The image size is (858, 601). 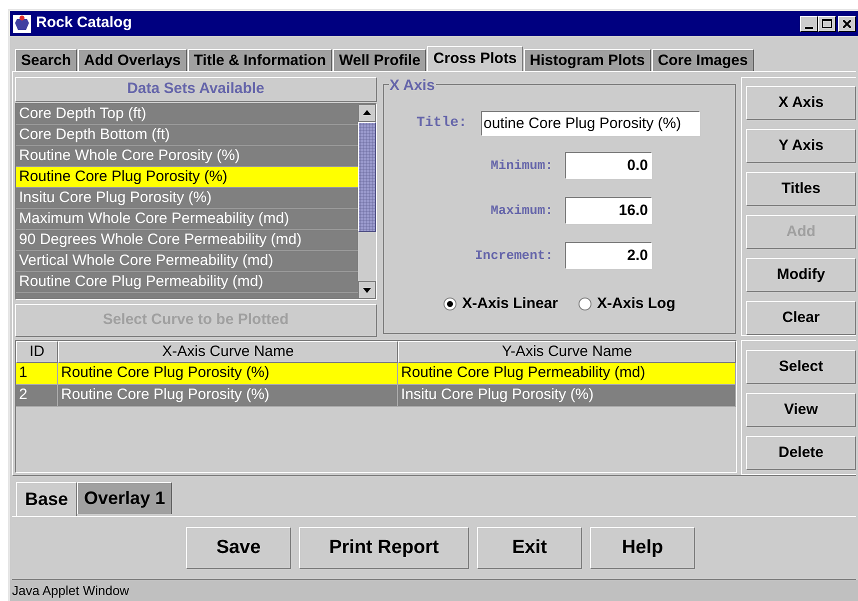 What do you see at coordinates (636, 304) in the screenshot?
I see `radio-label: X-Axis Log` at bounding box center [636, 304].